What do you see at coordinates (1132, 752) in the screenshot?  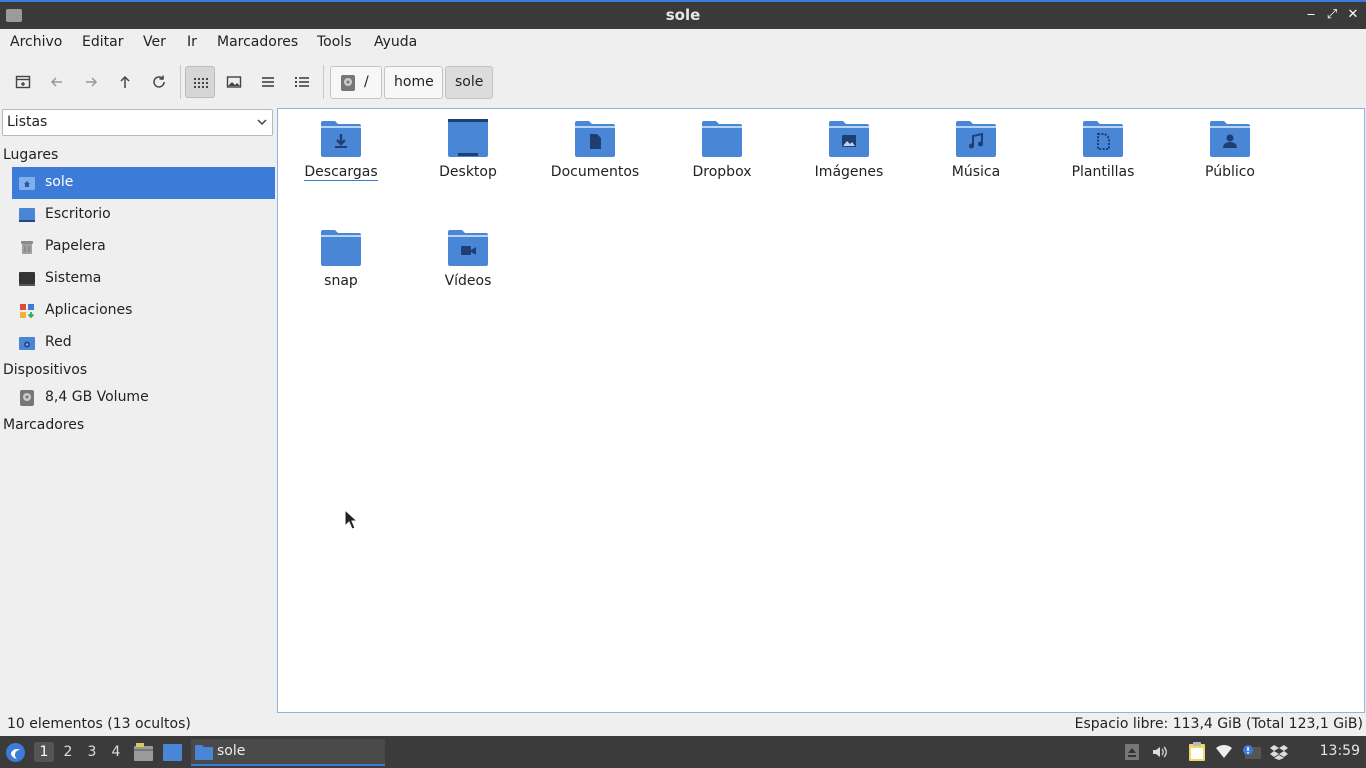 I see `eject-icon` at bounding box center [1132, 752].